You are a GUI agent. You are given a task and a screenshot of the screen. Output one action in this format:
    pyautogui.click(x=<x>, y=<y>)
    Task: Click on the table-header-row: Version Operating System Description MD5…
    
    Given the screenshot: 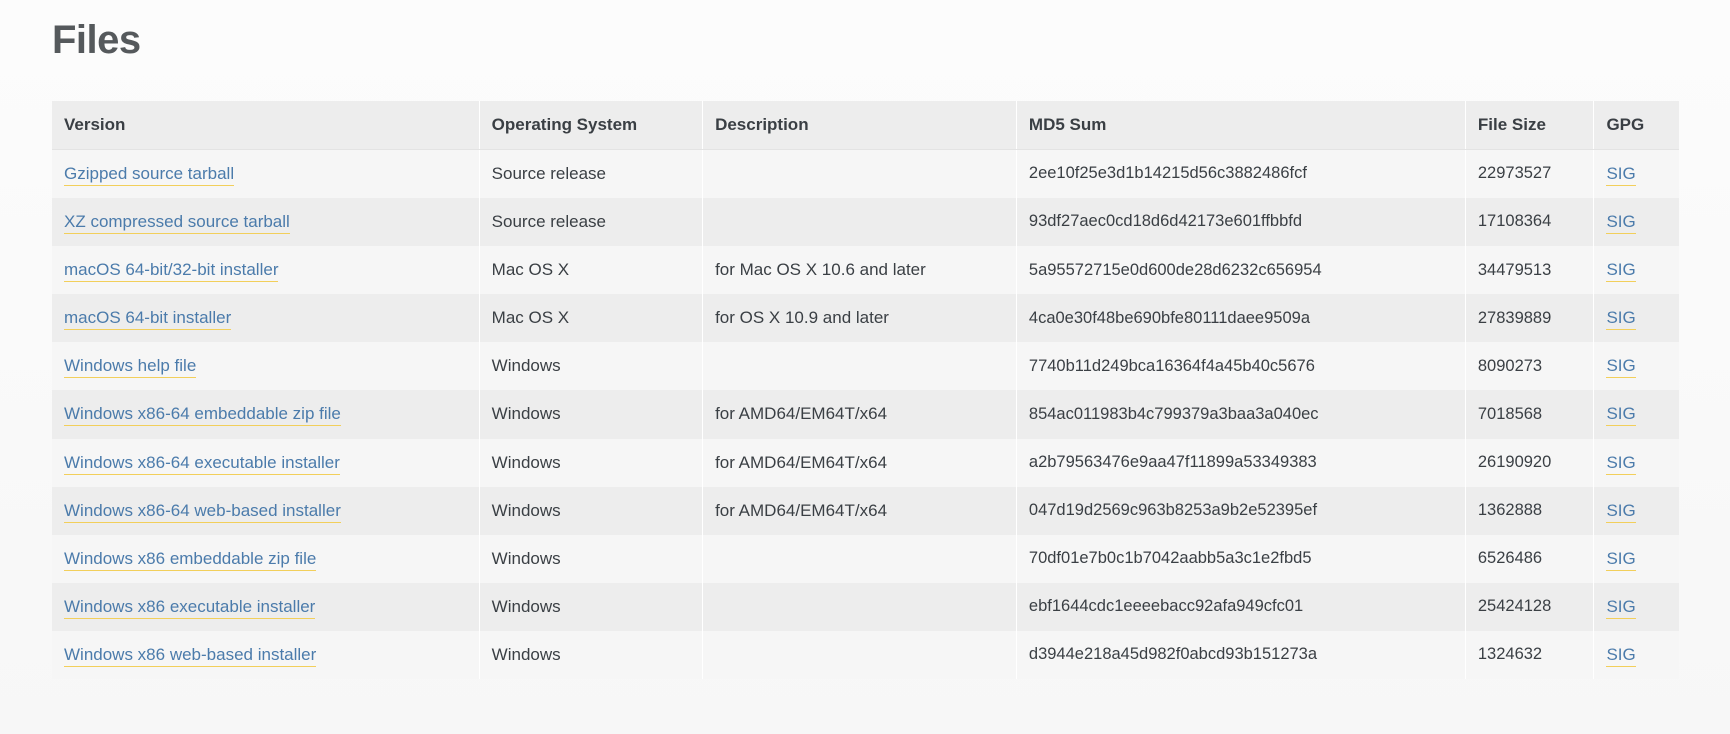 What is the action you would take?
    pyautogui.click(x=865, y=125)
    